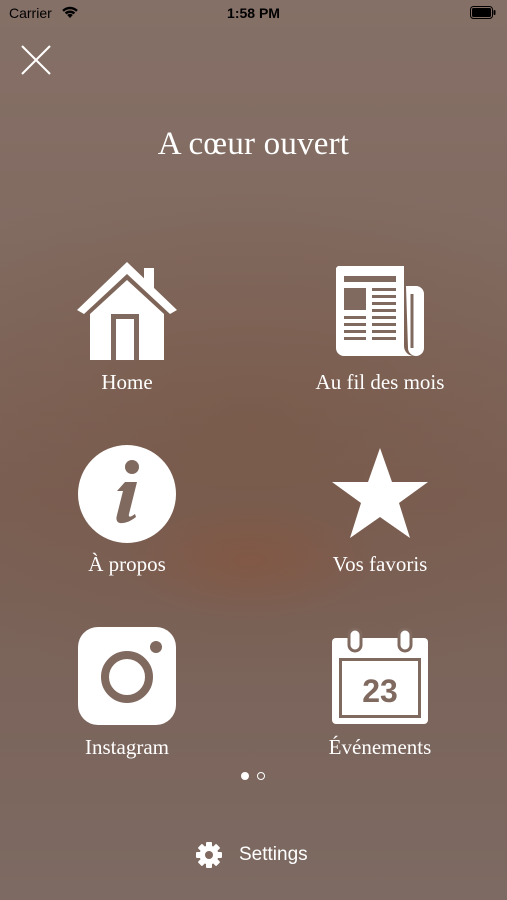  I want to click on calendar-day-number: 23, so click(380, 691).